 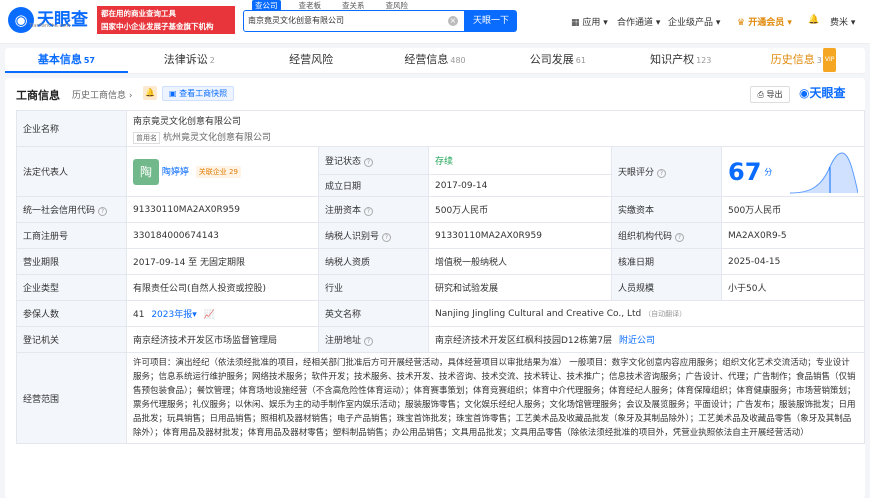 What do you see at coordinates (666, 287) in the screenshot?
I see `staff-size-label: 人员规模` at bounding box center [666, 287].